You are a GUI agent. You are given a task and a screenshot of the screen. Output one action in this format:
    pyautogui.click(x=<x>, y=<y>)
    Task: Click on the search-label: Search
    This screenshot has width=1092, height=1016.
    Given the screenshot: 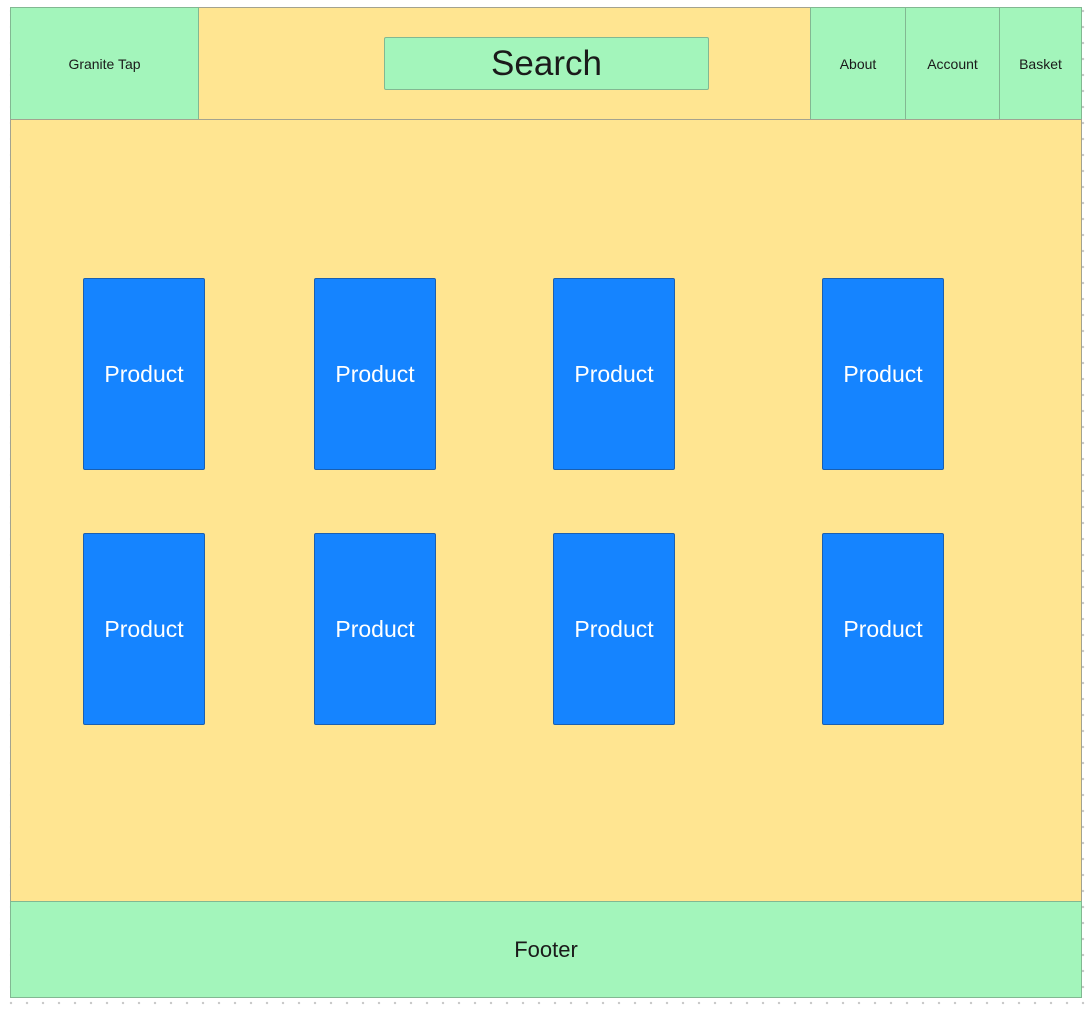 What is the action you would take?
    pyautogui.click(x=546, y=63)
    